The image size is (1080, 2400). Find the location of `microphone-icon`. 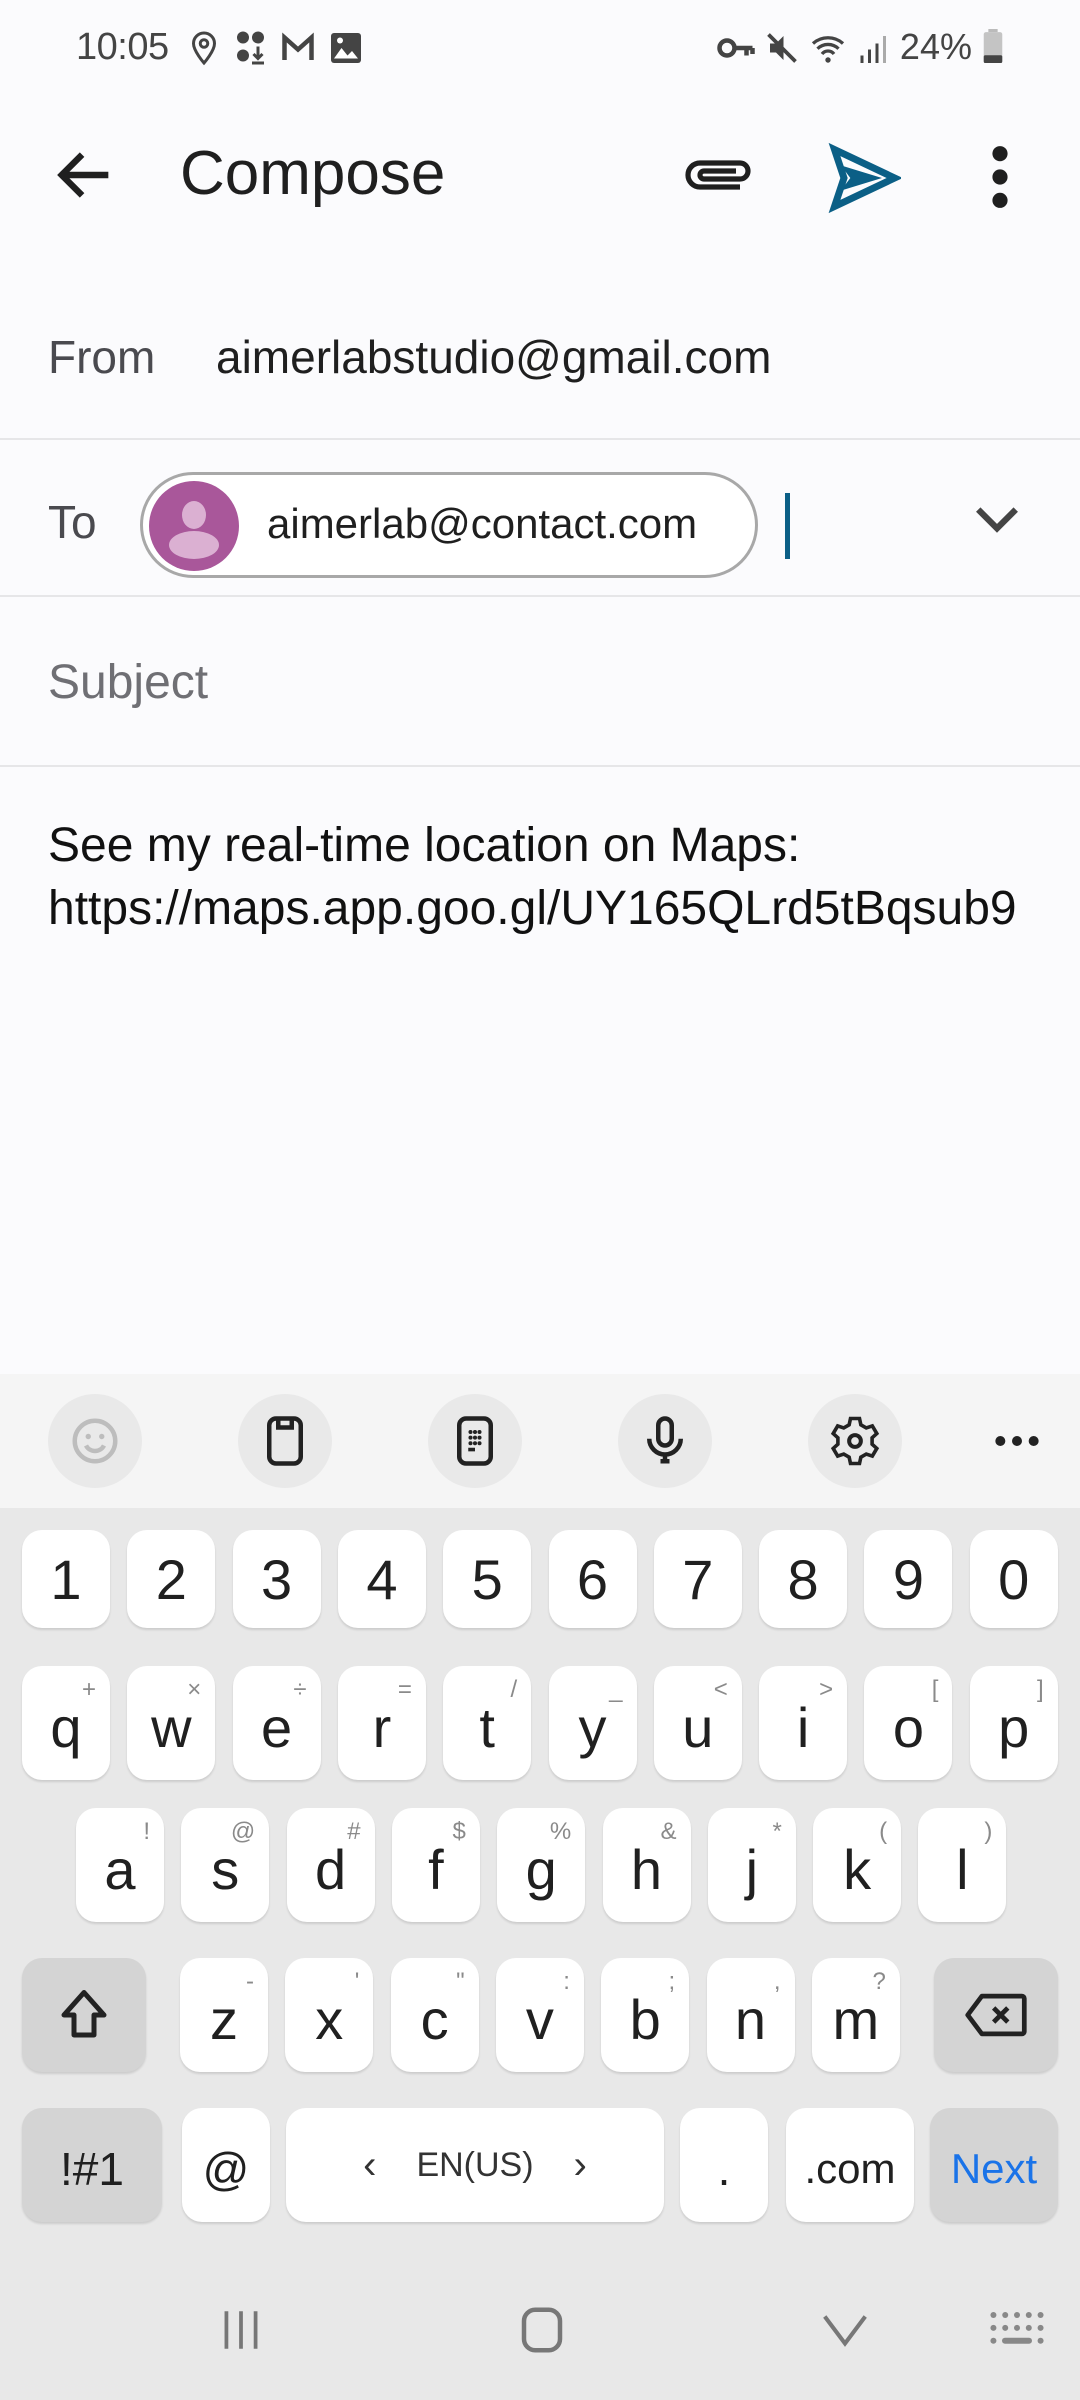

microphone-icon is located at coordinates (665, 1440).